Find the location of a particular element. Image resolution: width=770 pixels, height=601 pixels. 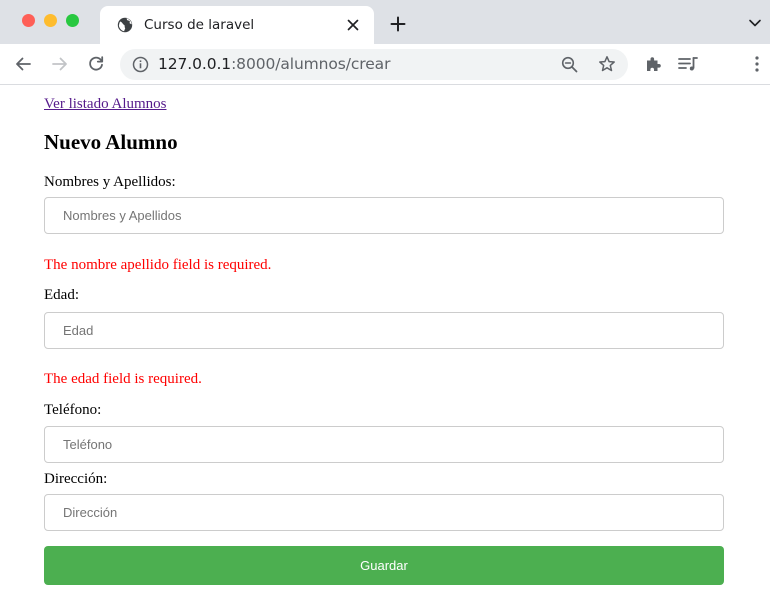

new-tab-icon is located at coordinates (398, 24).